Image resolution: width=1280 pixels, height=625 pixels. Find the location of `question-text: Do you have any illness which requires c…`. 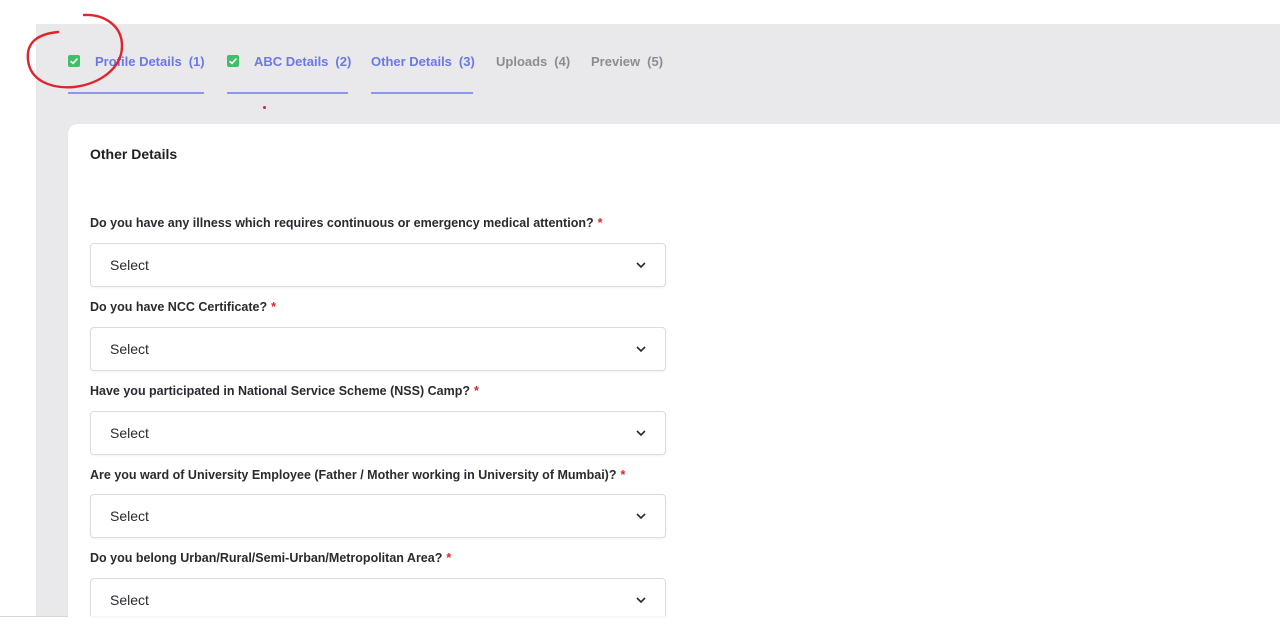

question-text: Do you have any illness which requires c… is located at coordinates (342, 223).